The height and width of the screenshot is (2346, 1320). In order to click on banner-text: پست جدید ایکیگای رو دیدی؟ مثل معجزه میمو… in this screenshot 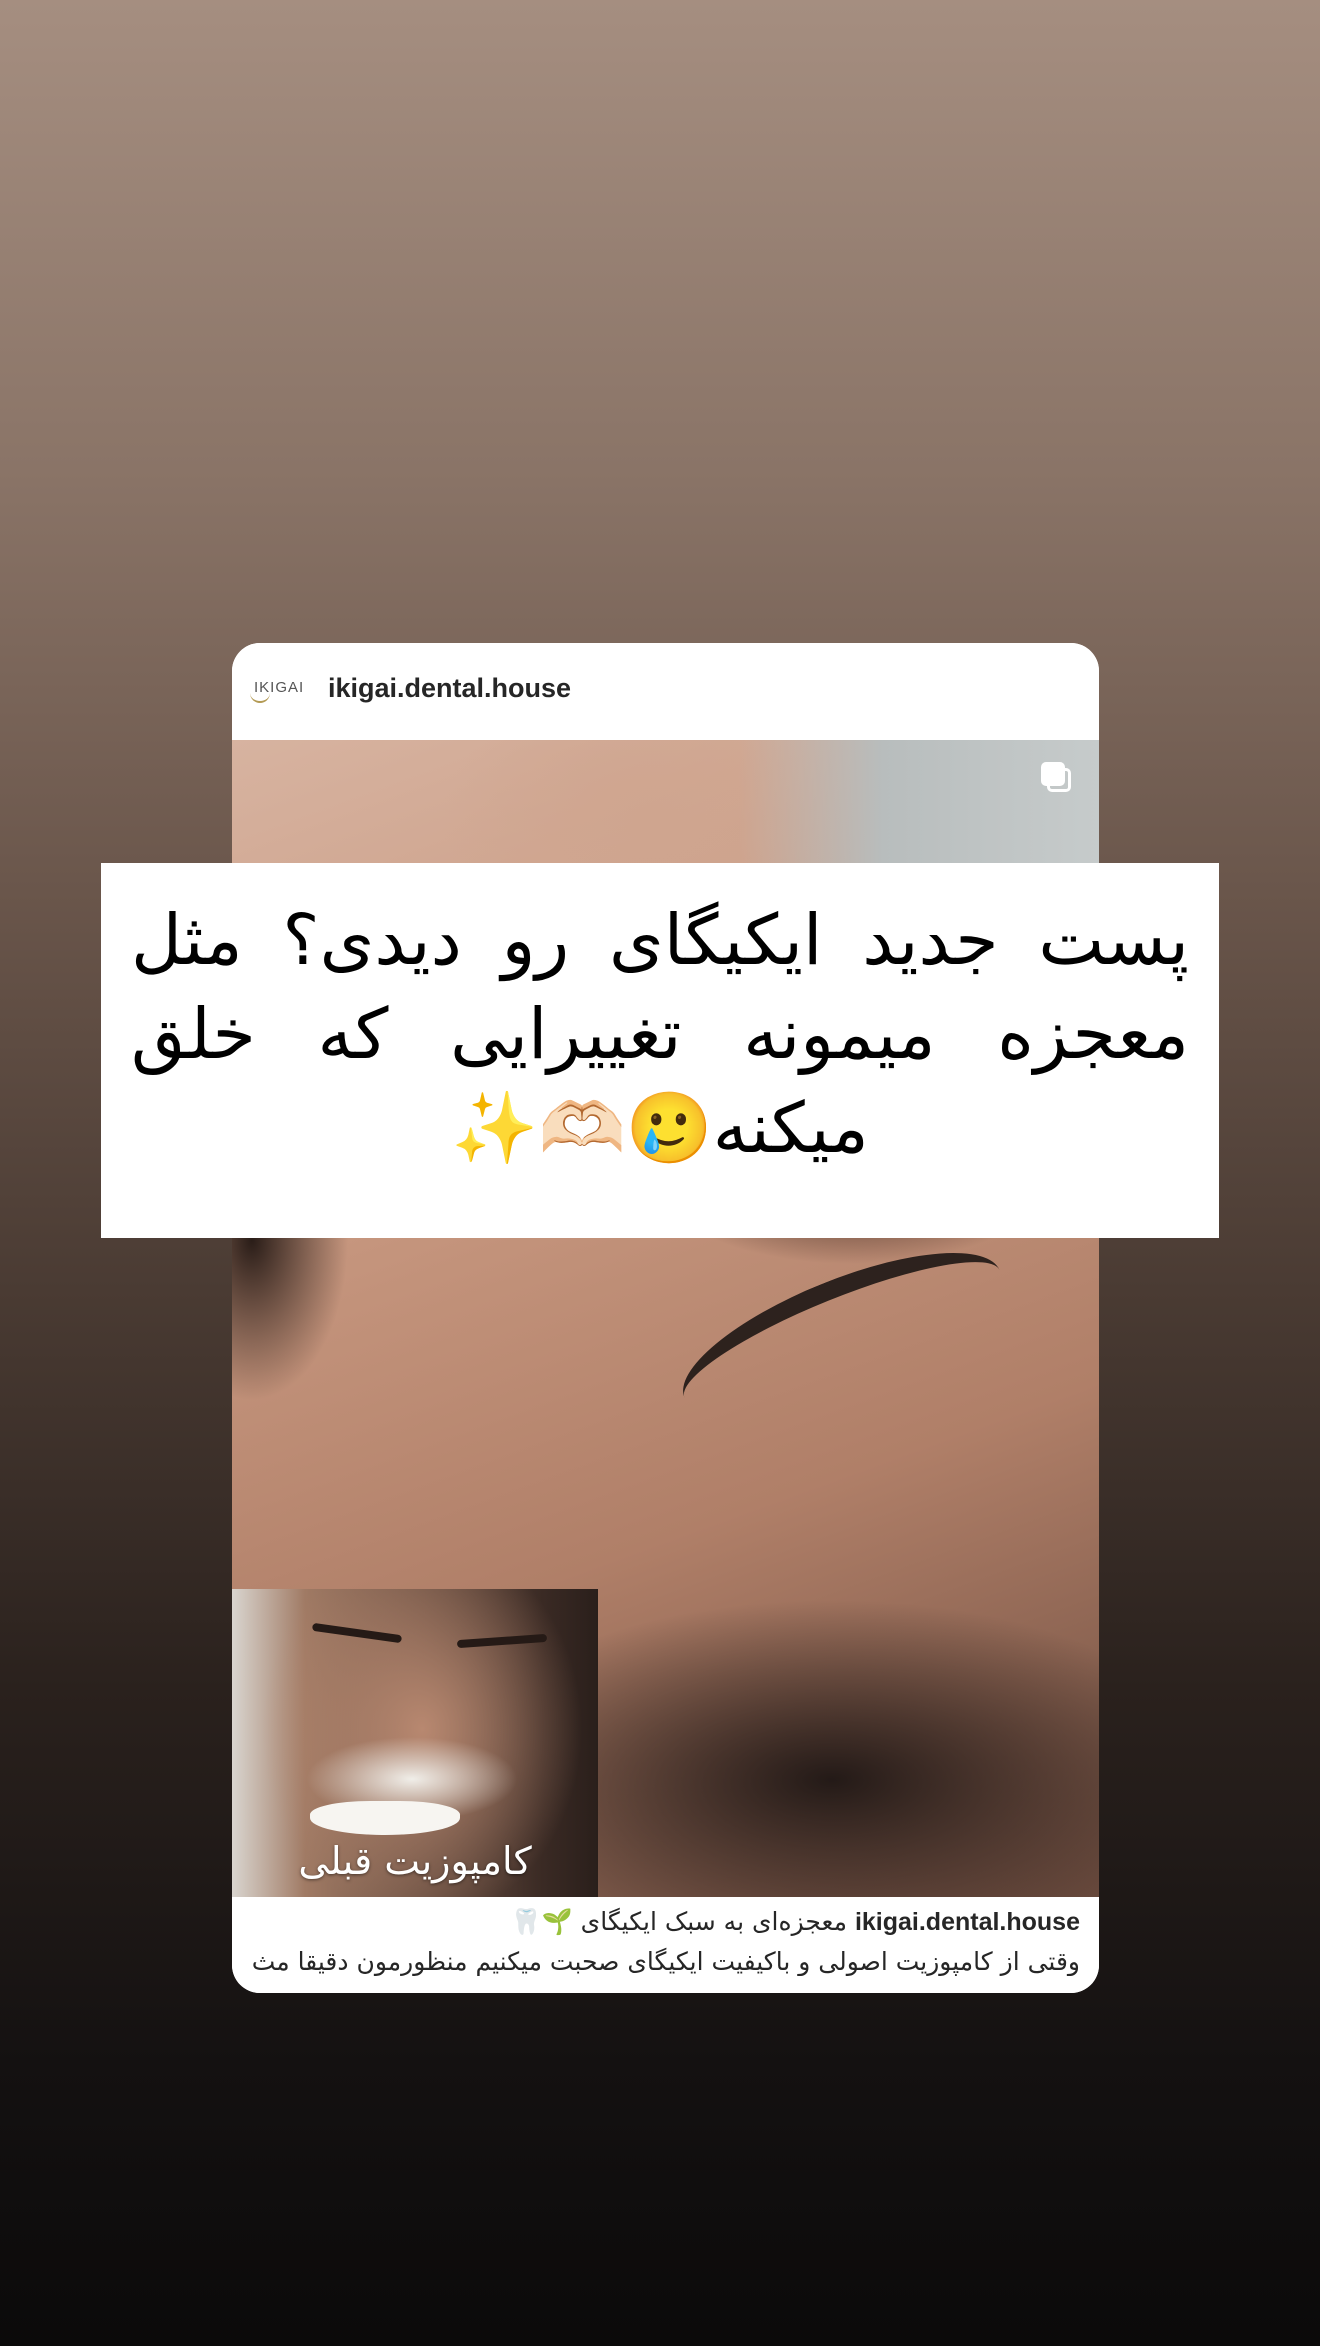, I will do `click(660, 1034)`.